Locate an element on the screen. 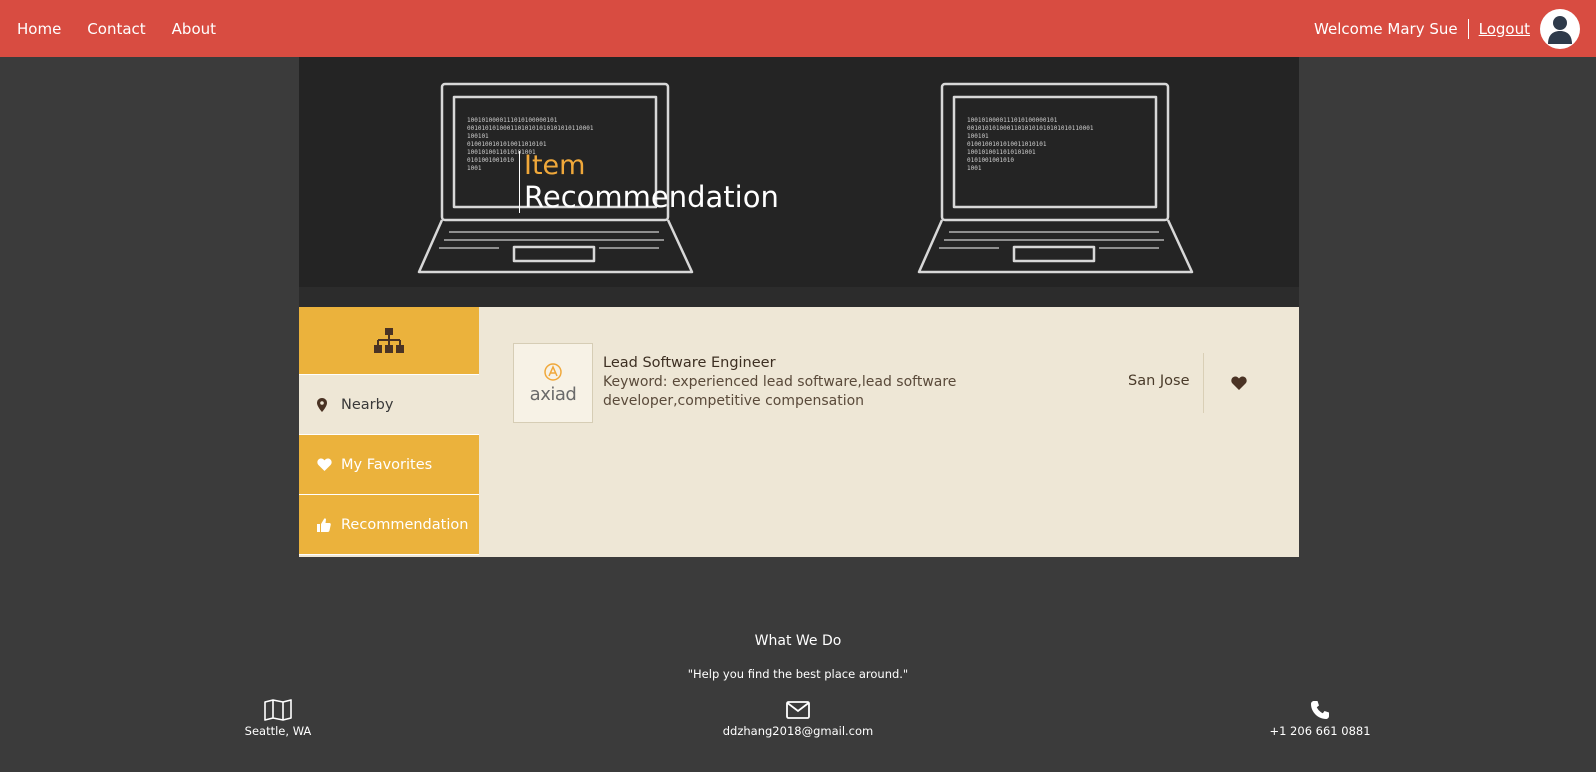 The image size is (1596, 772). hero-title-line2: Recommendation is located at coordinates (651, 197).